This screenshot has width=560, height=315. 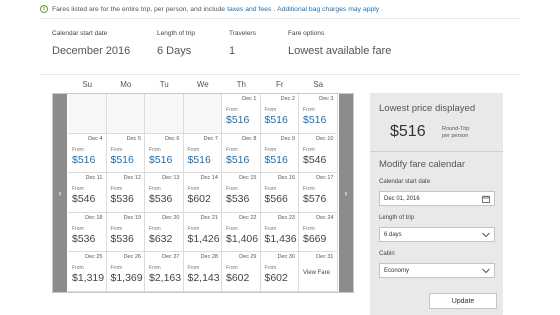 What do you see at coordinates (241, 232) in the screenshot?
I see `calendar-day-cell: Dec 22 From $1,406` at bounding box center [241, 232].